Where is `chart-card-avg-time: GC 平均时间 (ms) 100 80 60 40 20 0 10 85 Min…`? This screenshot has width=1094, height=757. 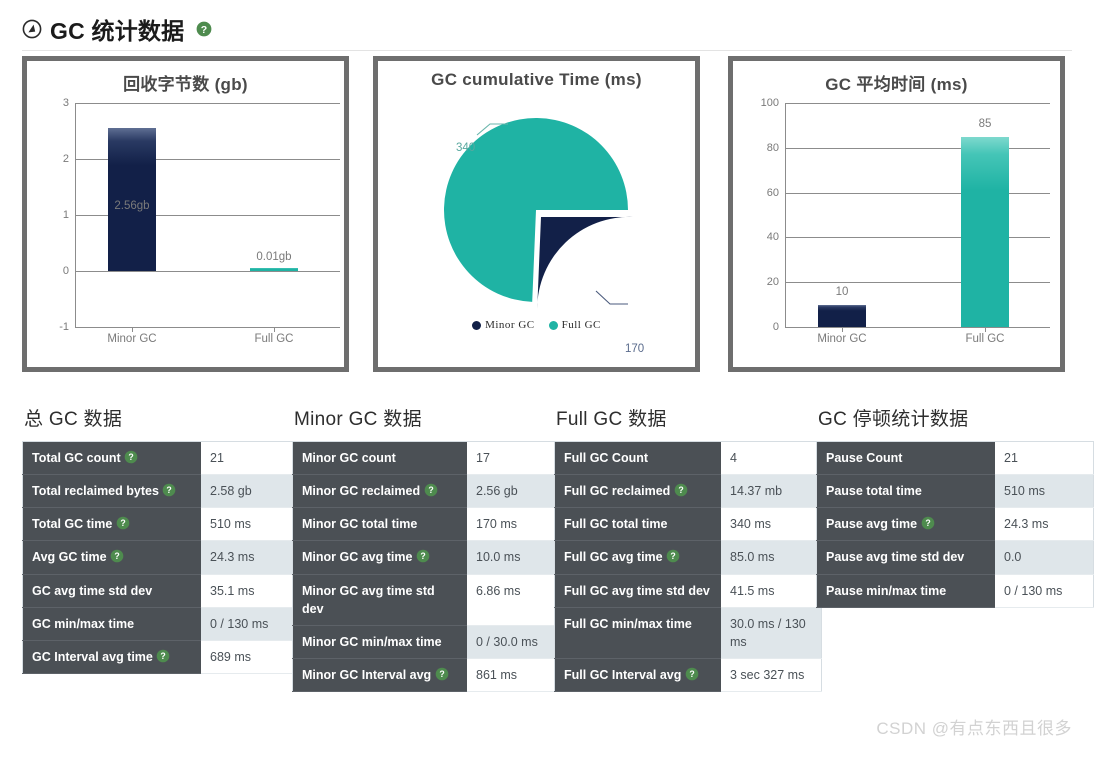
chart-card-avg-time: GC 平均时间 (ms) 100 80 60 40 20 0 10 85 Min… is located at coordinates (896, 214).